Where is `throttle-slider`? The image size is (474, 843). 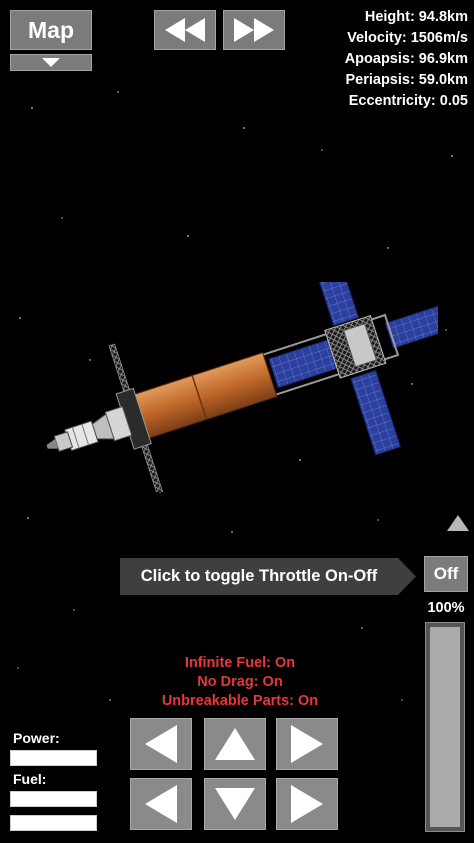
throttle-slider is located at coordinates (445, 727).